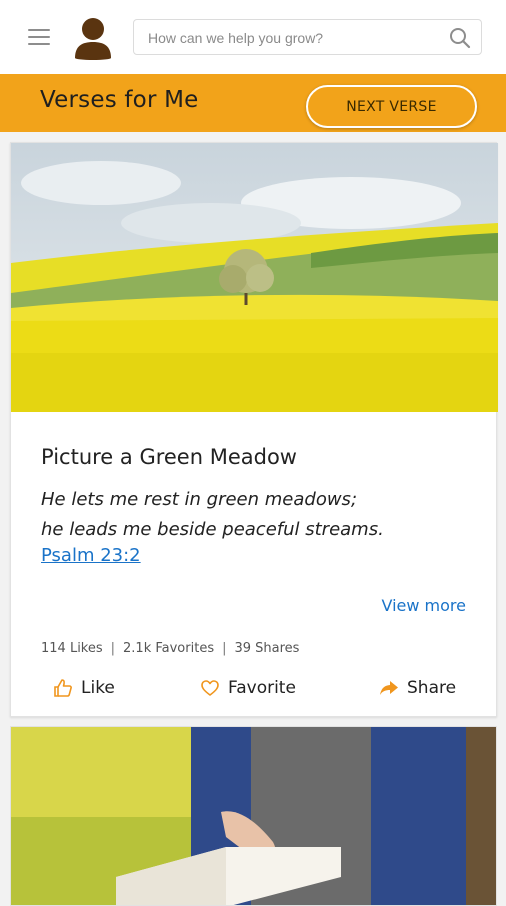 Image resolution: width=506 pixels, height=906 pixels. What do you see at coordinates (98, 688) in the screenshot?
I see `like-label: Like` at bounding box center [98, 688].